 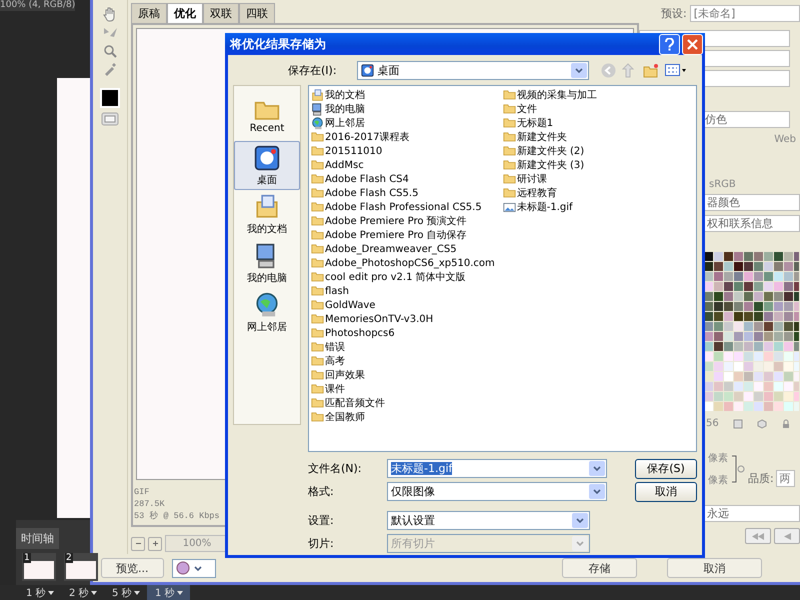 What do you see at coordinates (110, 98) in the screenshot?
I see `color-swatch` at bounding box center [110, 98].